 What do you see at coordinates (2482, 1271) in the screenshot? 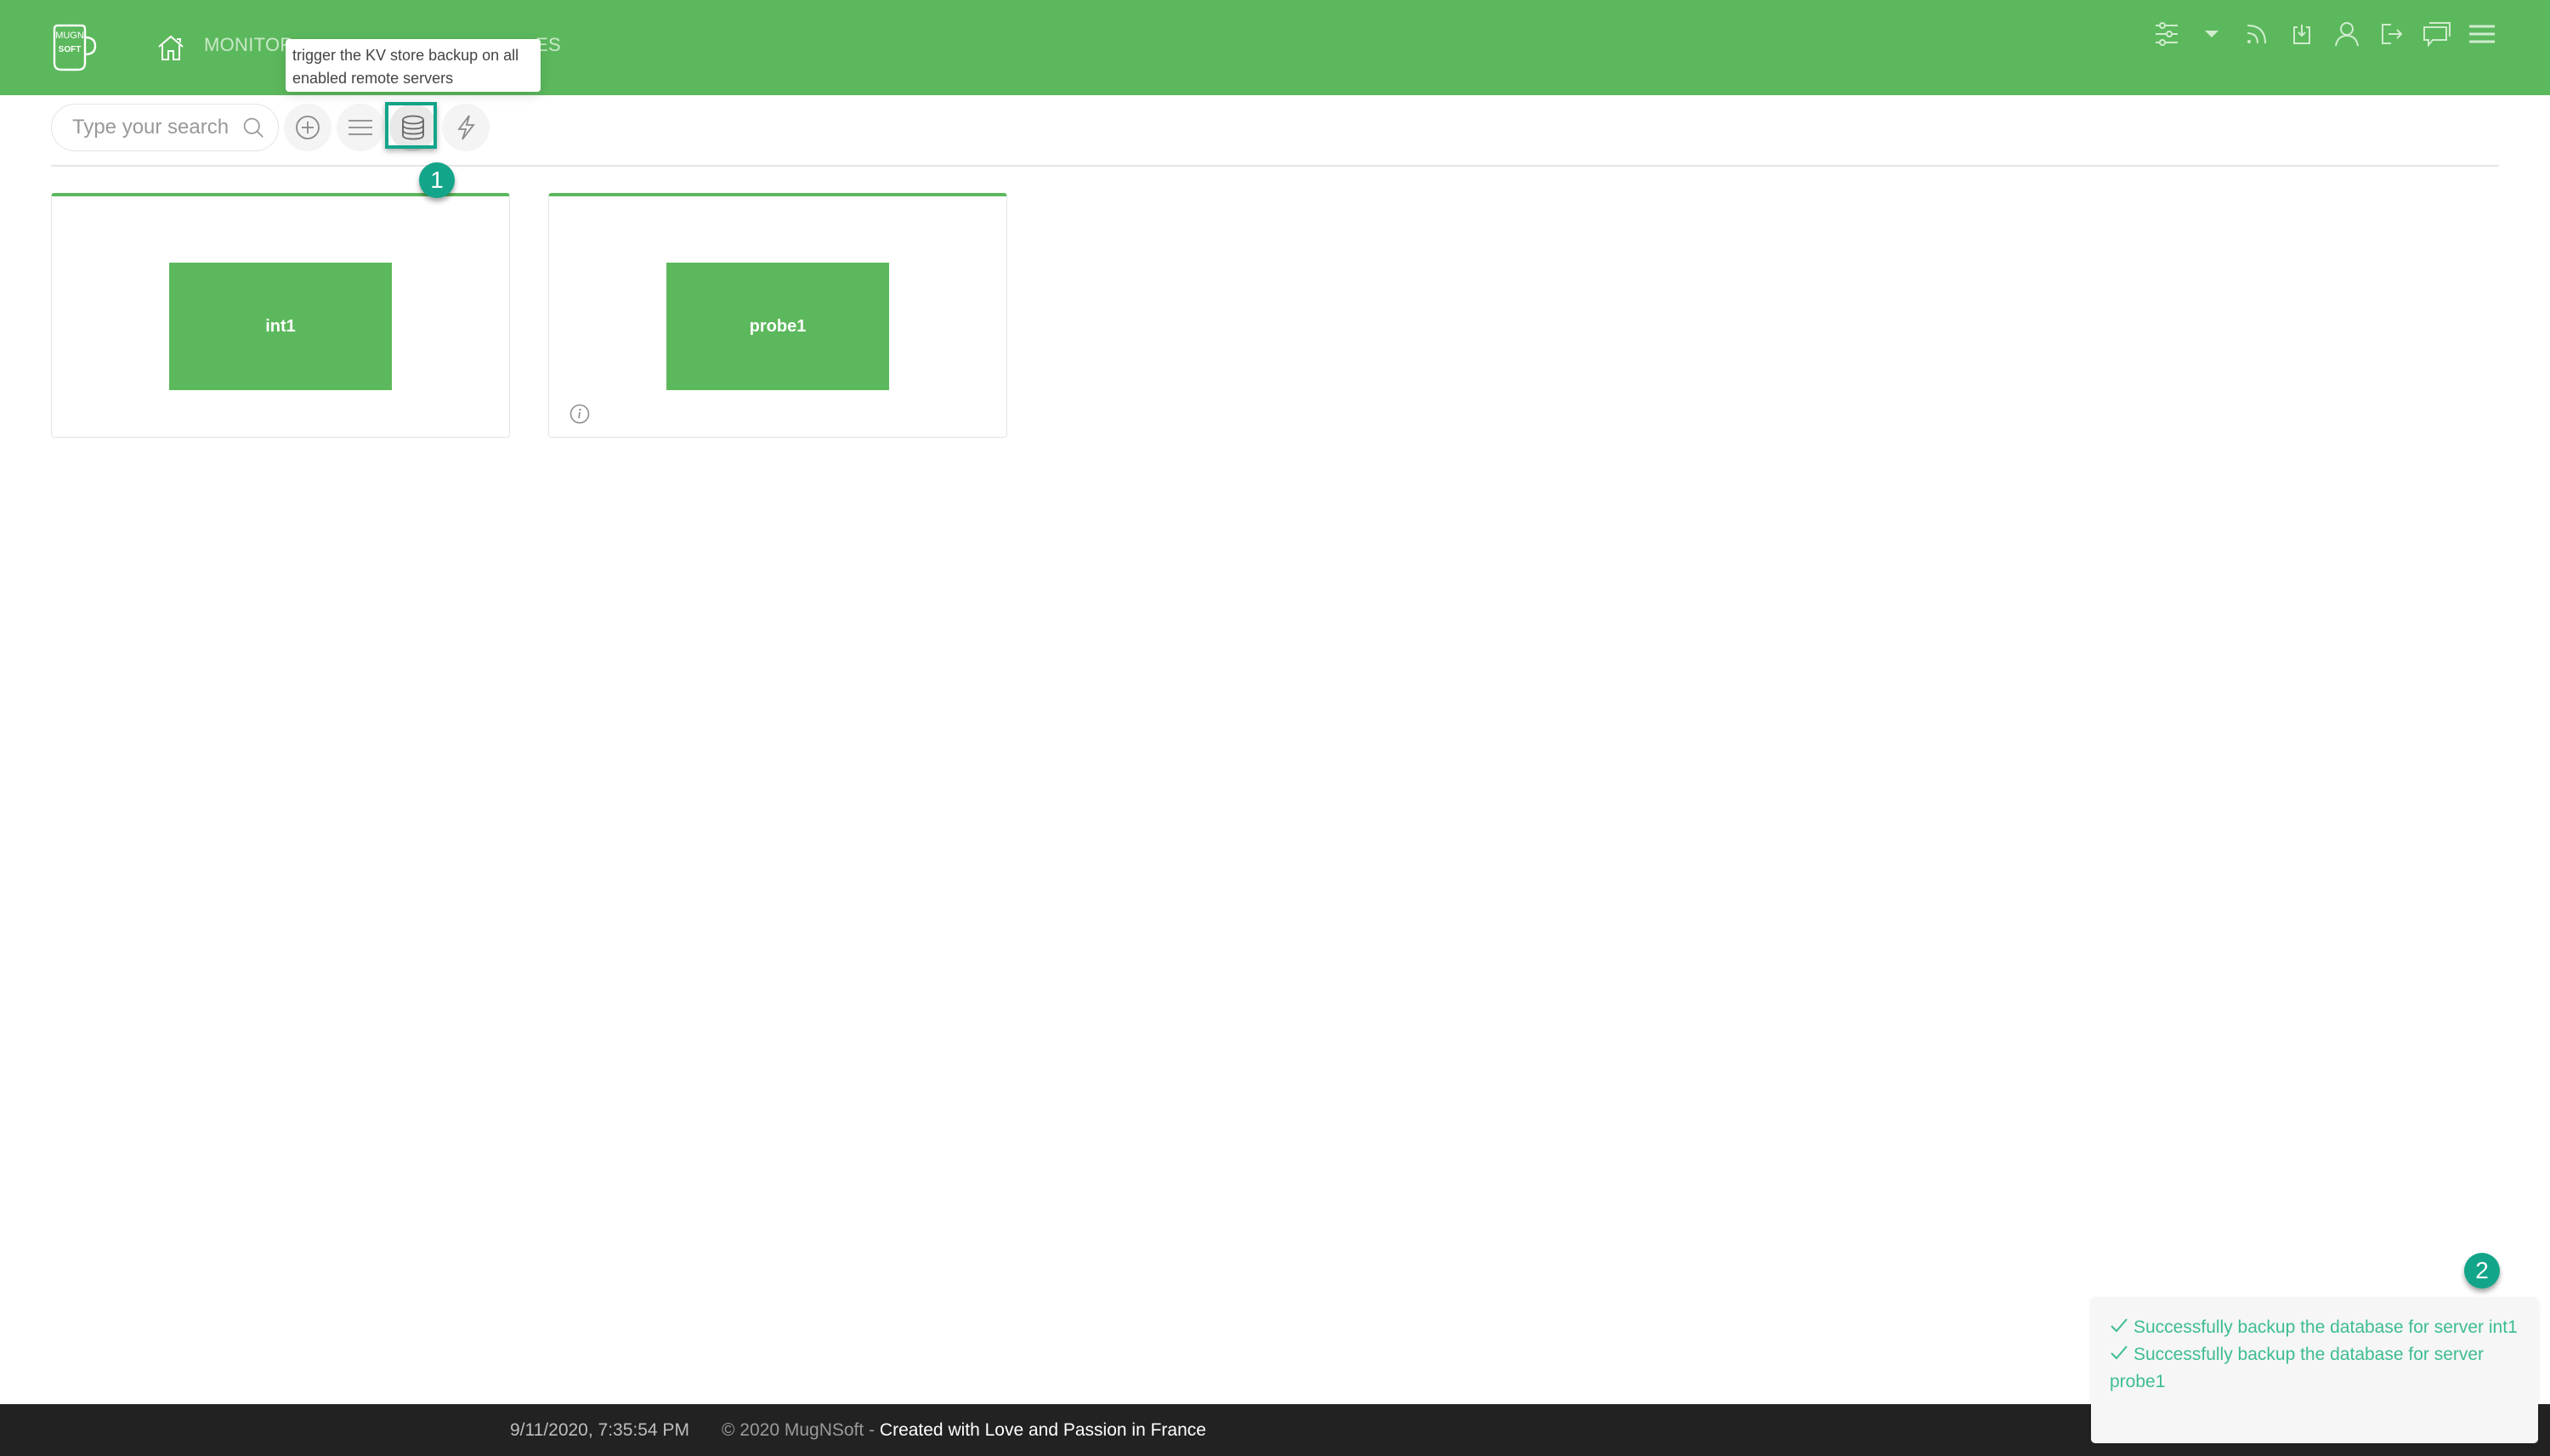
I see `annotation-badge-2: 2` at bounding box center [2482, 1271].